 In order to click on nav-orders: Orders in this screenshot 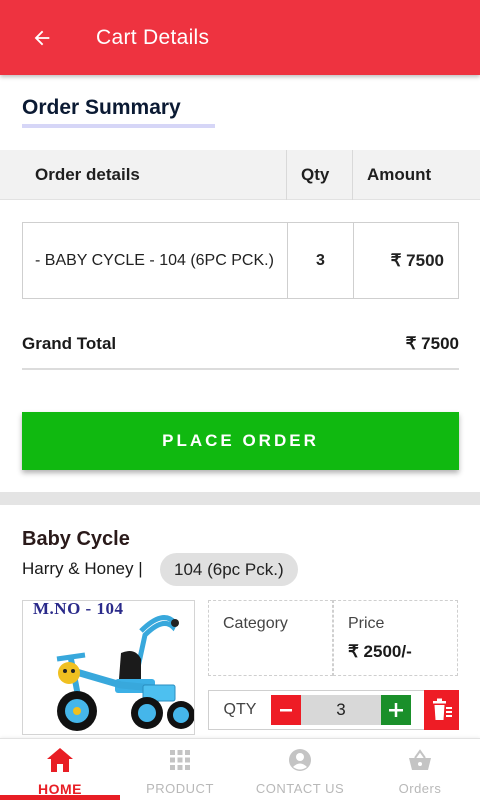, I will do `click(420, 769)`.